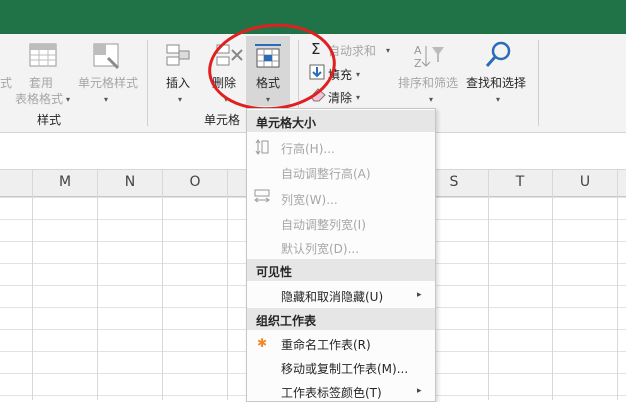 This screenshot has width=626, height=402. Describe the element at coordinates (341, 270) in the screenshot. I see `menu-section-header: 可见性` at that location.